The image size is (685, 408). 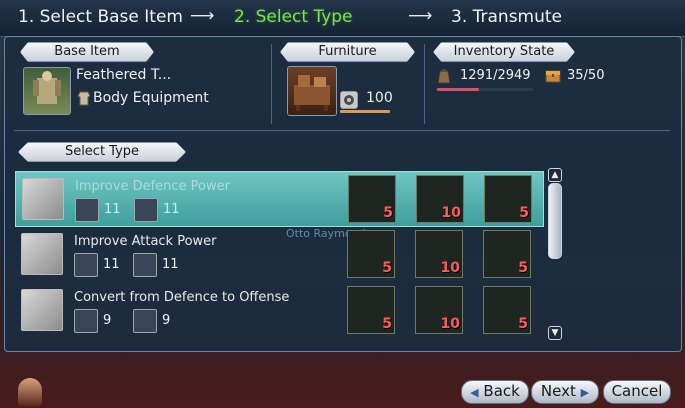 What do you see at coordinates (585, 392) in the screenshot?
I see `next-chevron-icon: ▶` at bounding box center [585, 392].